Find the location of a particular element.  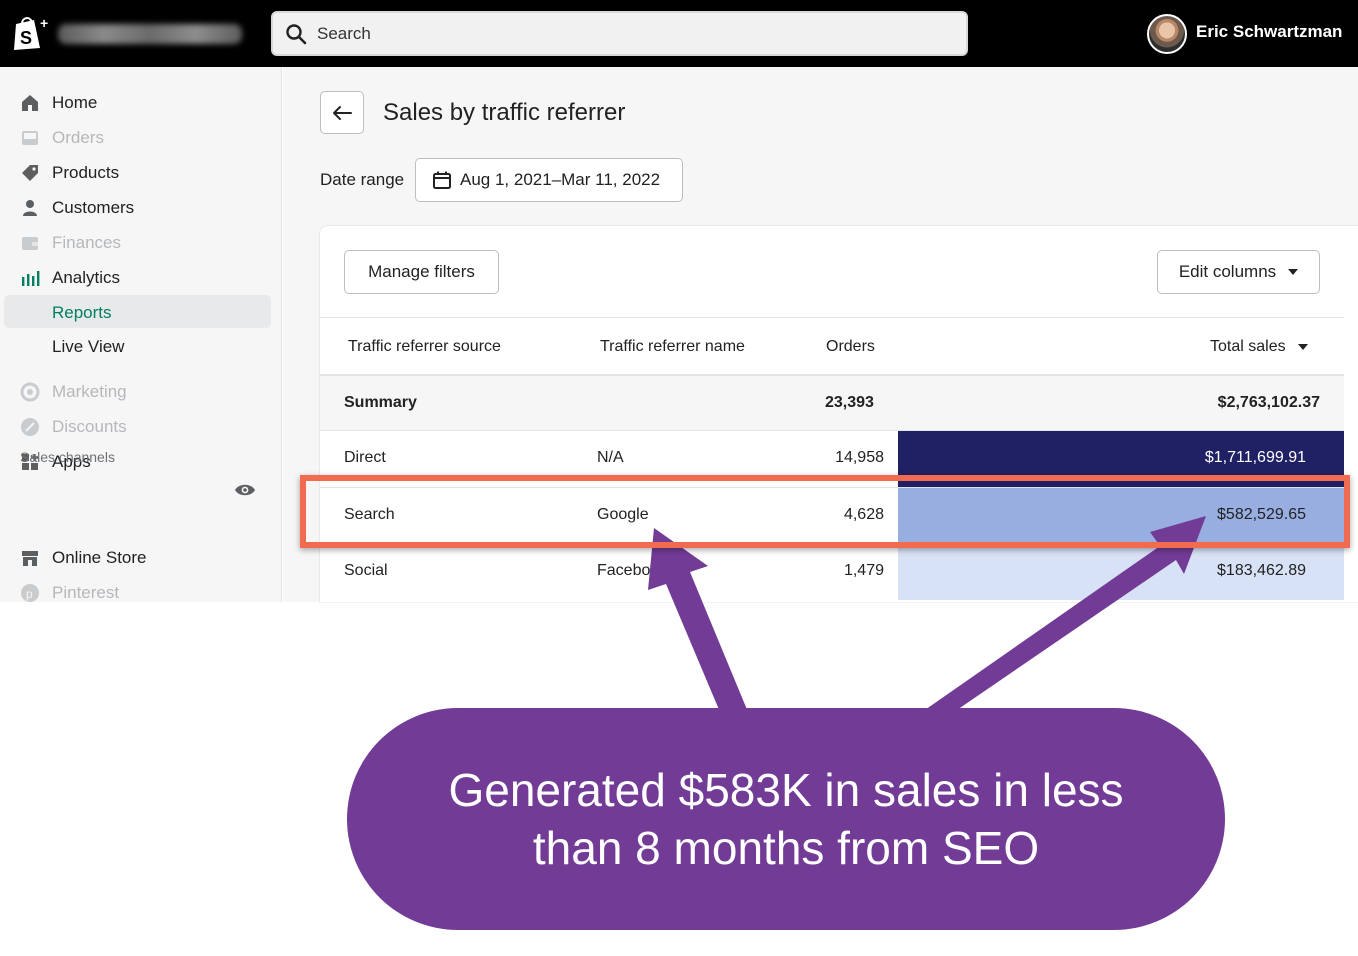

summary-row: Summary 23,393 $2,763,102.37 is located at coordinates (832, 402).